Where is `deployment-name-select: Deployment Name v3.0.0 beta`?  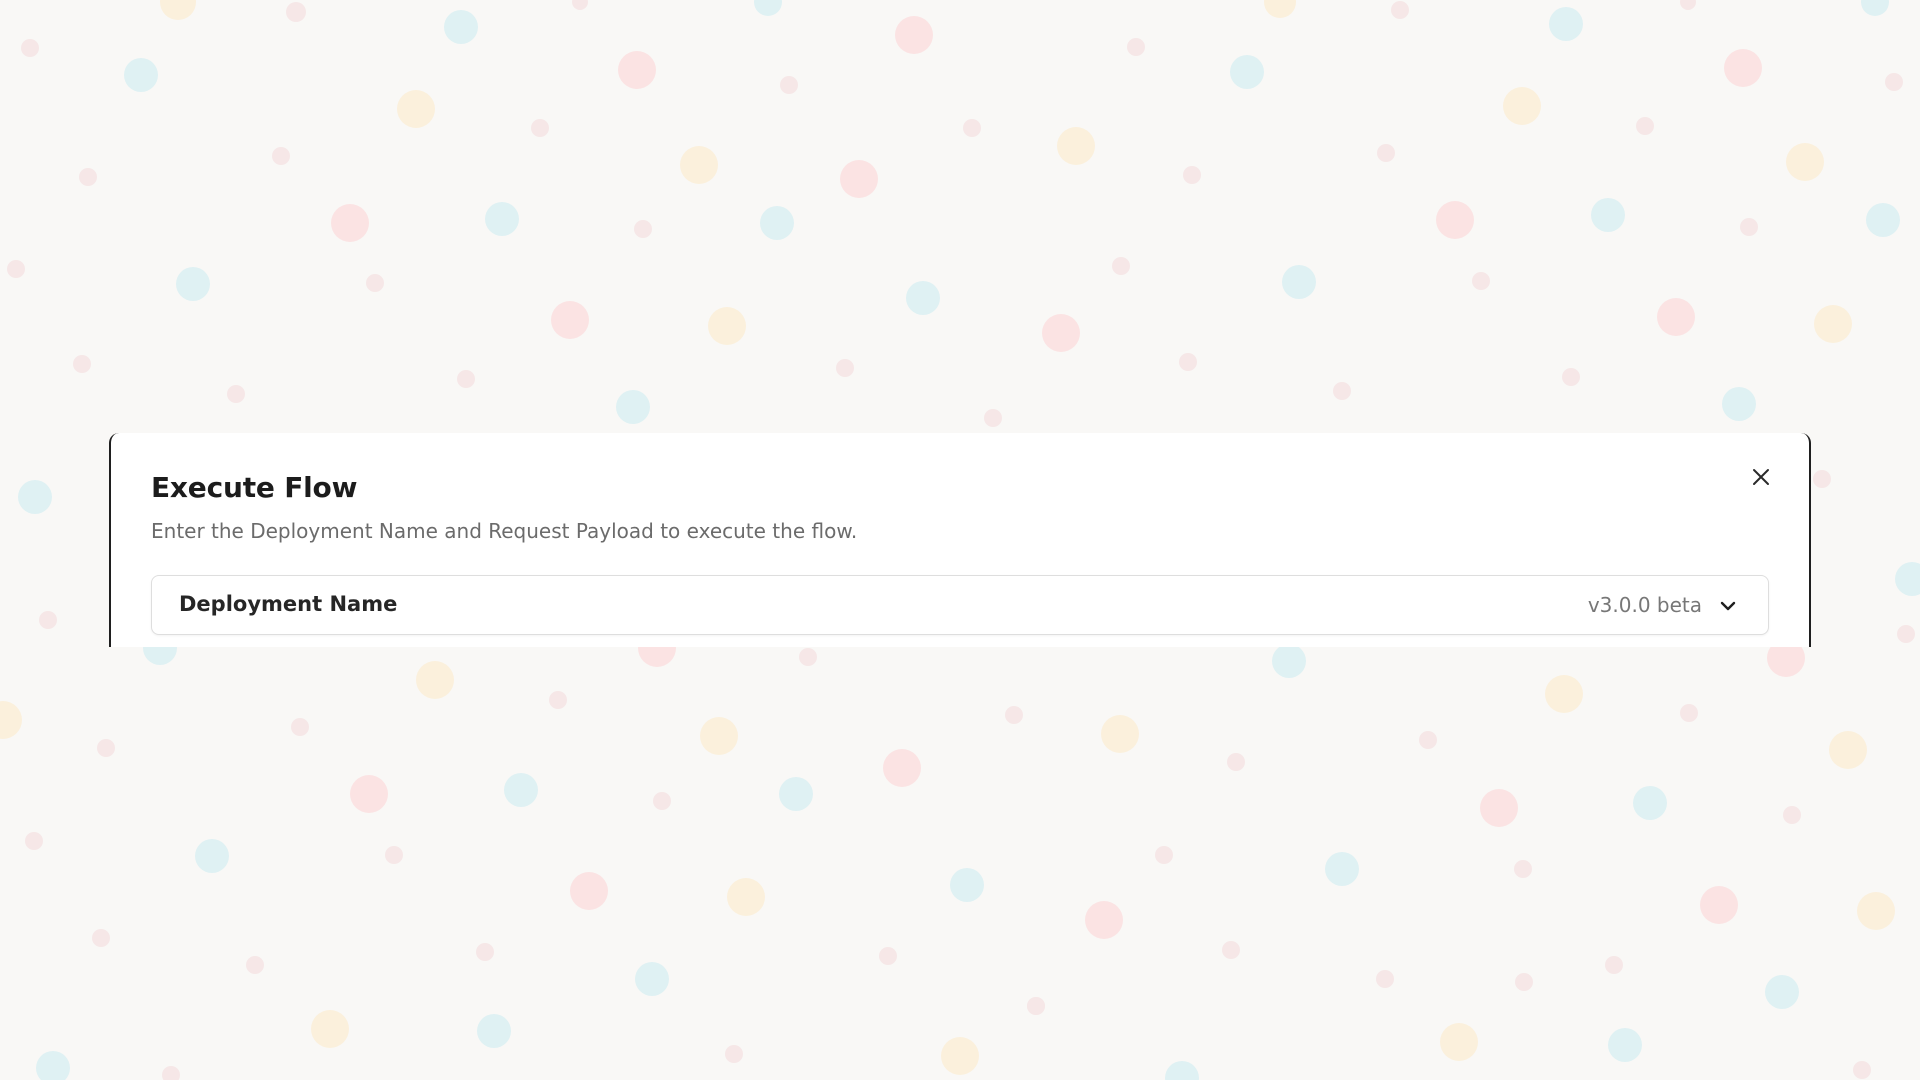
deployment-name-select: Deployment Name v3.0.0 beta is located at coordinates (960, 605).